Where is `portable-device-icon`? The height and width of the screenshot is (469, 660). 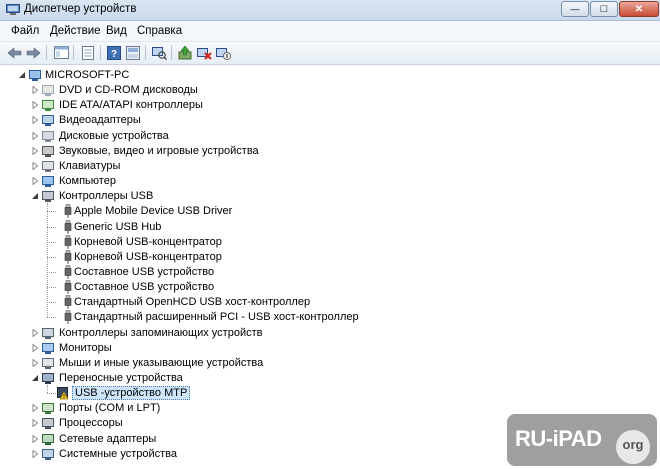 portable-device-icon is located at coordinates (48, 378).